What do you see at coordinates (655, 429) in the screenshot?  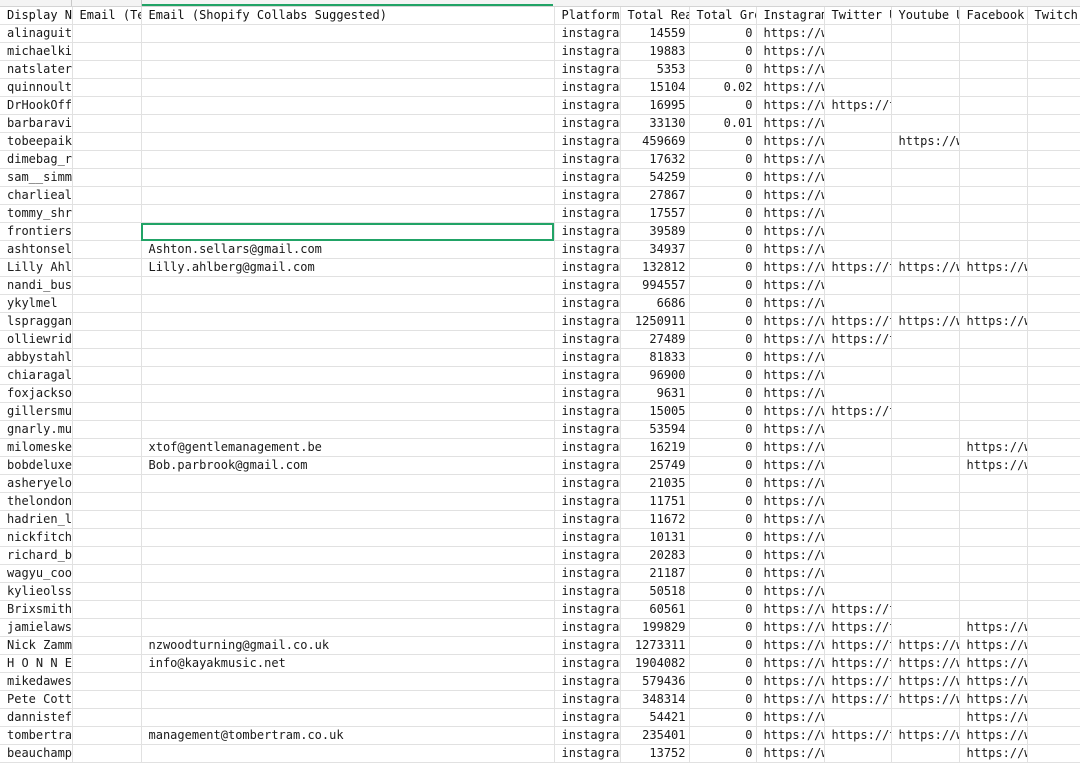 I see `cell-total-reach: 53594` at bounding box center [655, 429].